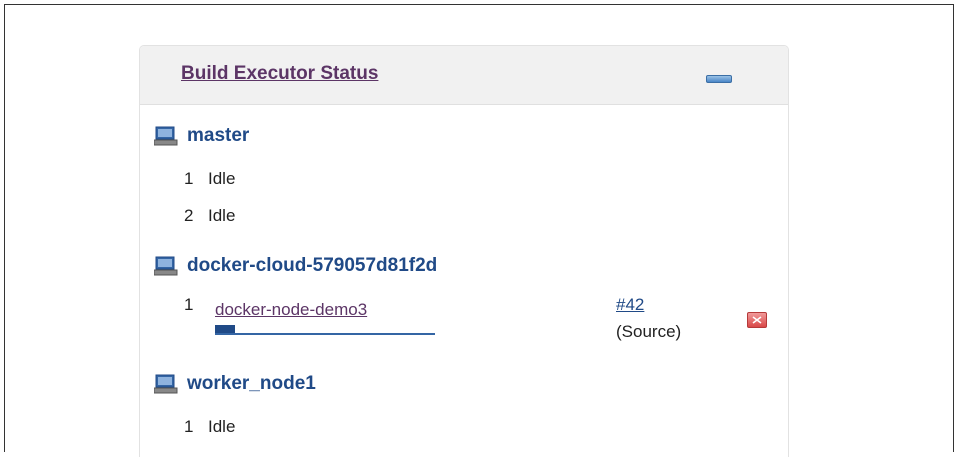 This screenshot has height=457, width=958. Describe the element at coordinates (630, 305) in the screenshot. I see `build-number-link: #42` at that location.